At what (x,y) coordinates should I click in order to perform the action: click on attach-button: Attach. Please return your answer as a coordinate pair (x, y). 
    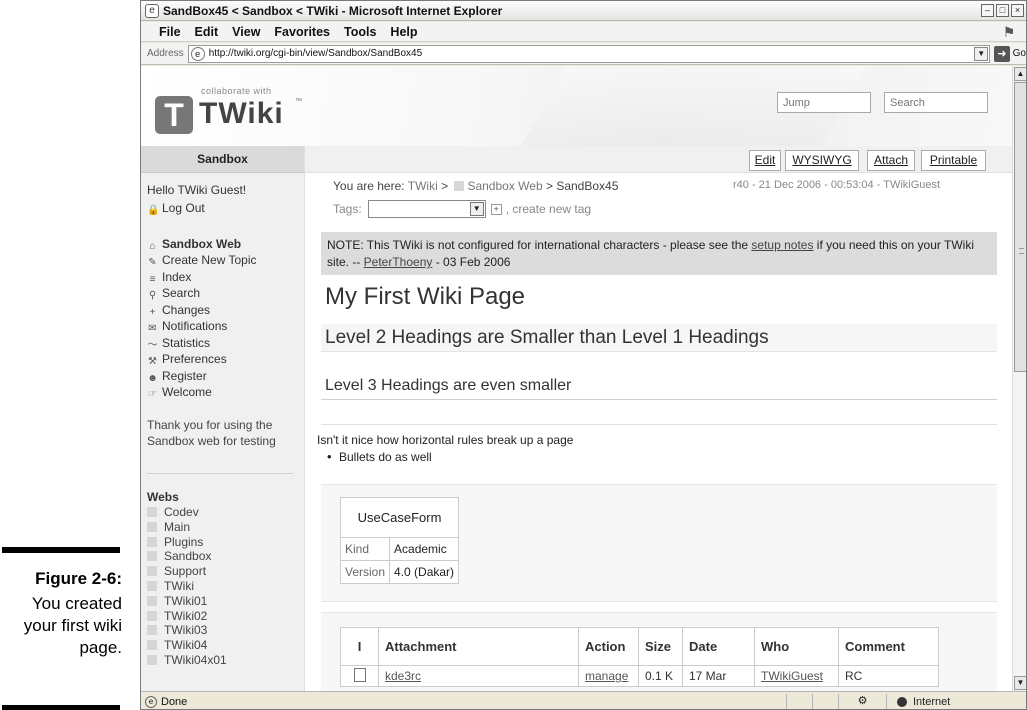
    Looking at the image, I should click on (891, 160).